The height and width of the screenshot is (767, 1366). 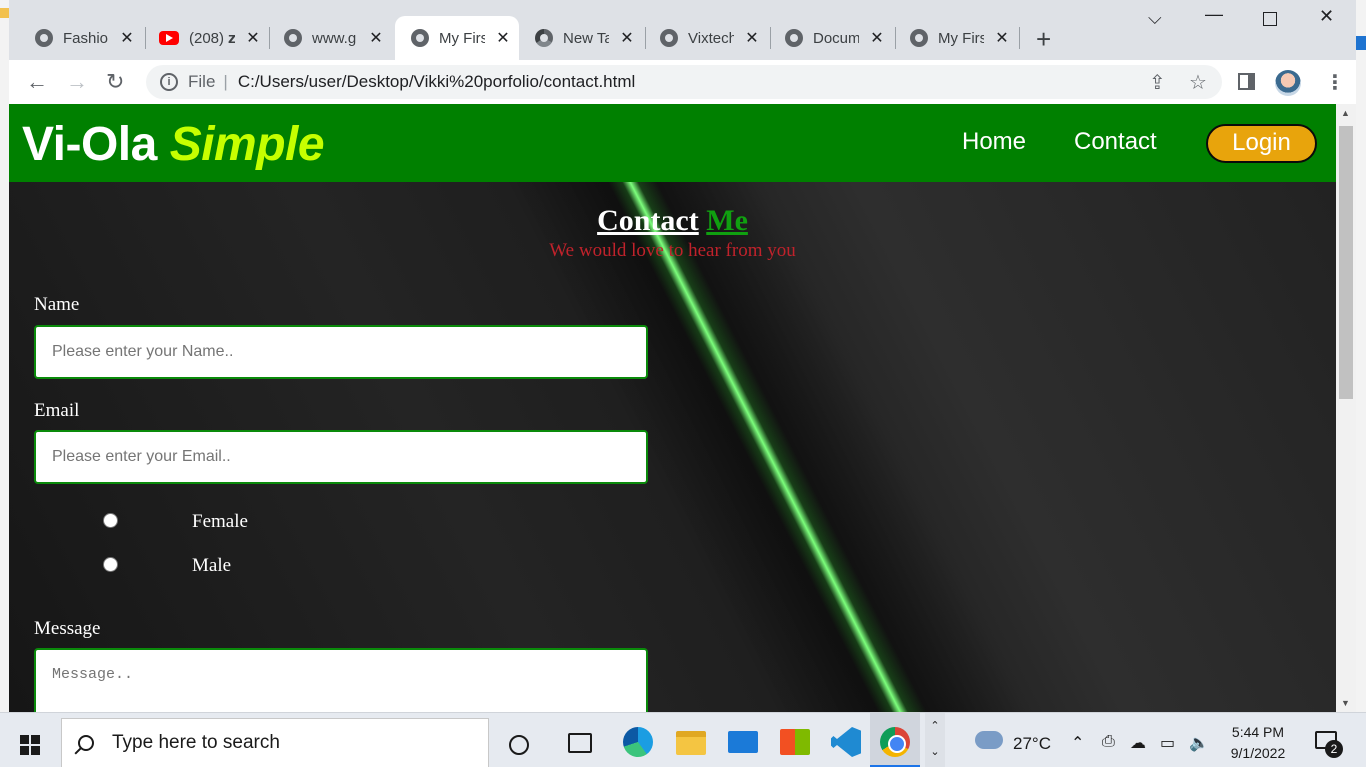 What do you see at coordinates (1108, 742) in the screenshot?
I see `meet-now-icon: ⎙` at bounding box center [1108, 742].